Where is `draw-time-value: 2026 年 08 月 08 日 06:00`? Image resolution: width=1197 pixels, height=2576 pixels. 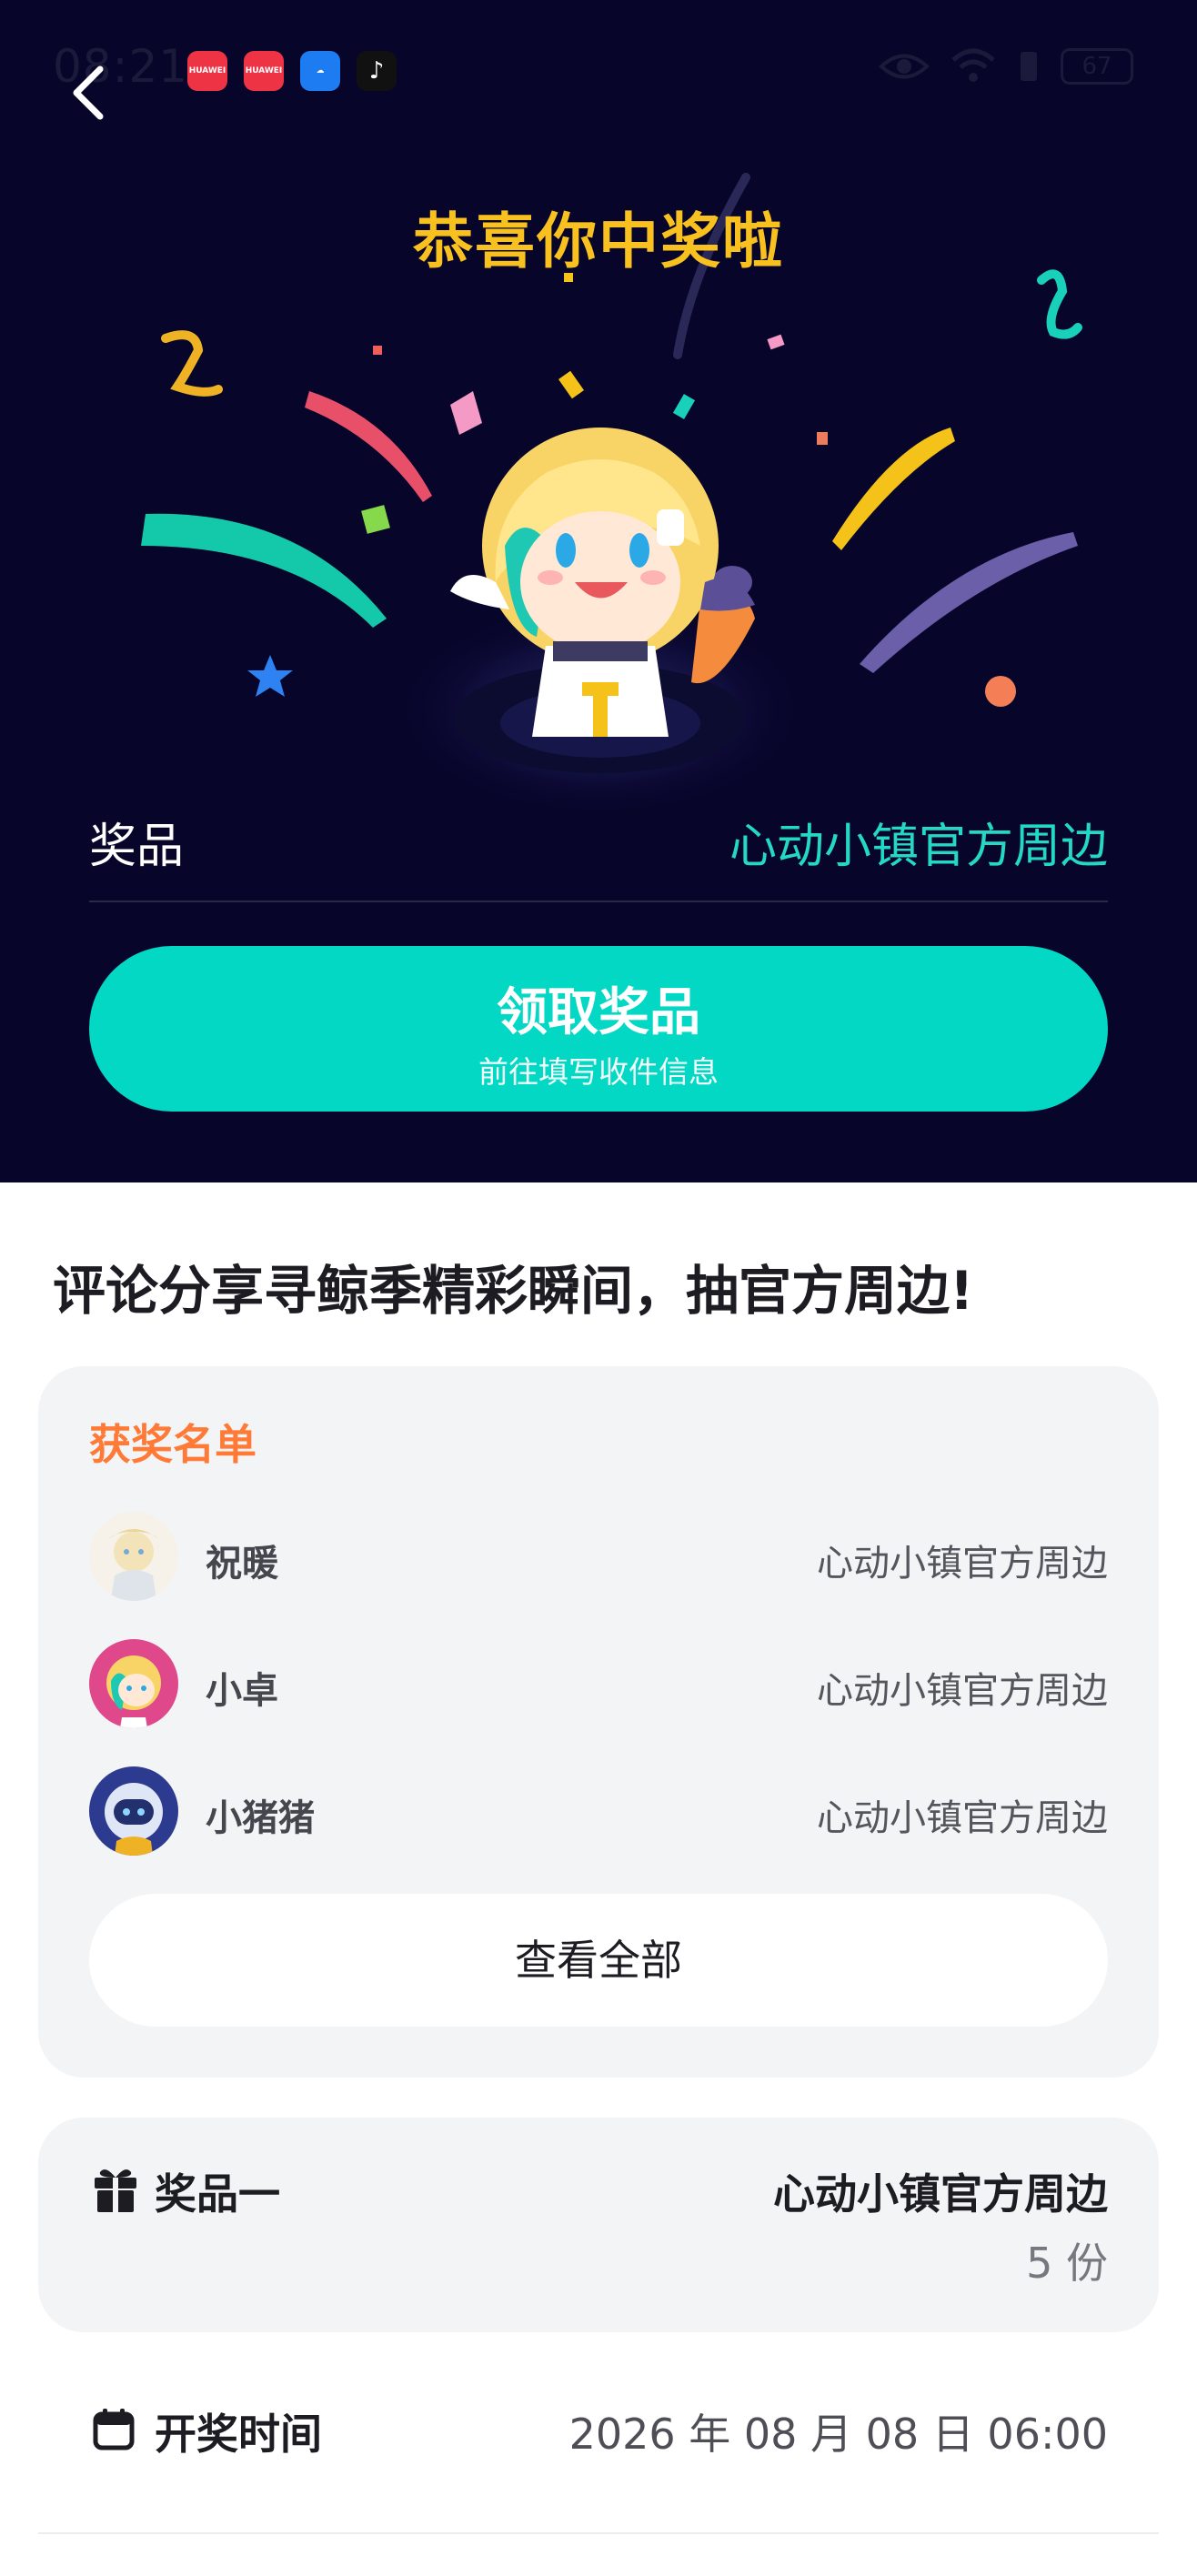 draw-time-value: 2026 年 08 月 08 日 06:00 is located at coordinates (838, 2434).